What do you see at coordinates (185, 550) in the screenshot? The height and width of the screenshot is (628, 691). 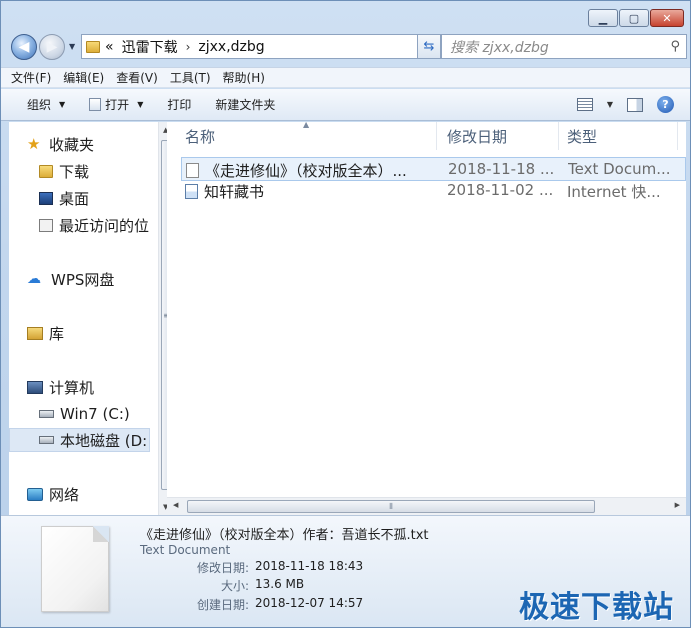 I see `details-file-type: Text Document` at bounding box center [185, 550].